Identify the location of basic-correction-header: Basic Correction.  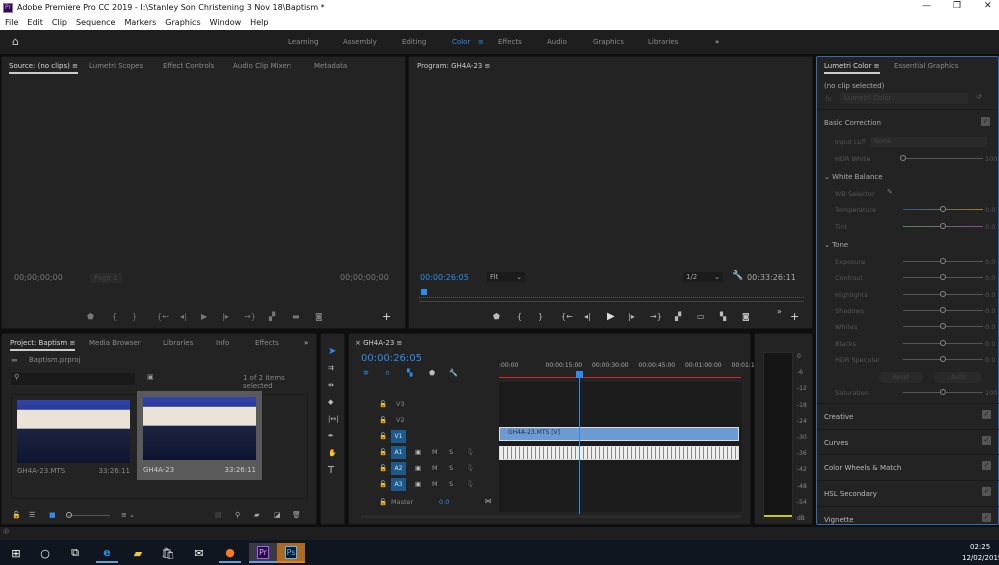
(852, 123).